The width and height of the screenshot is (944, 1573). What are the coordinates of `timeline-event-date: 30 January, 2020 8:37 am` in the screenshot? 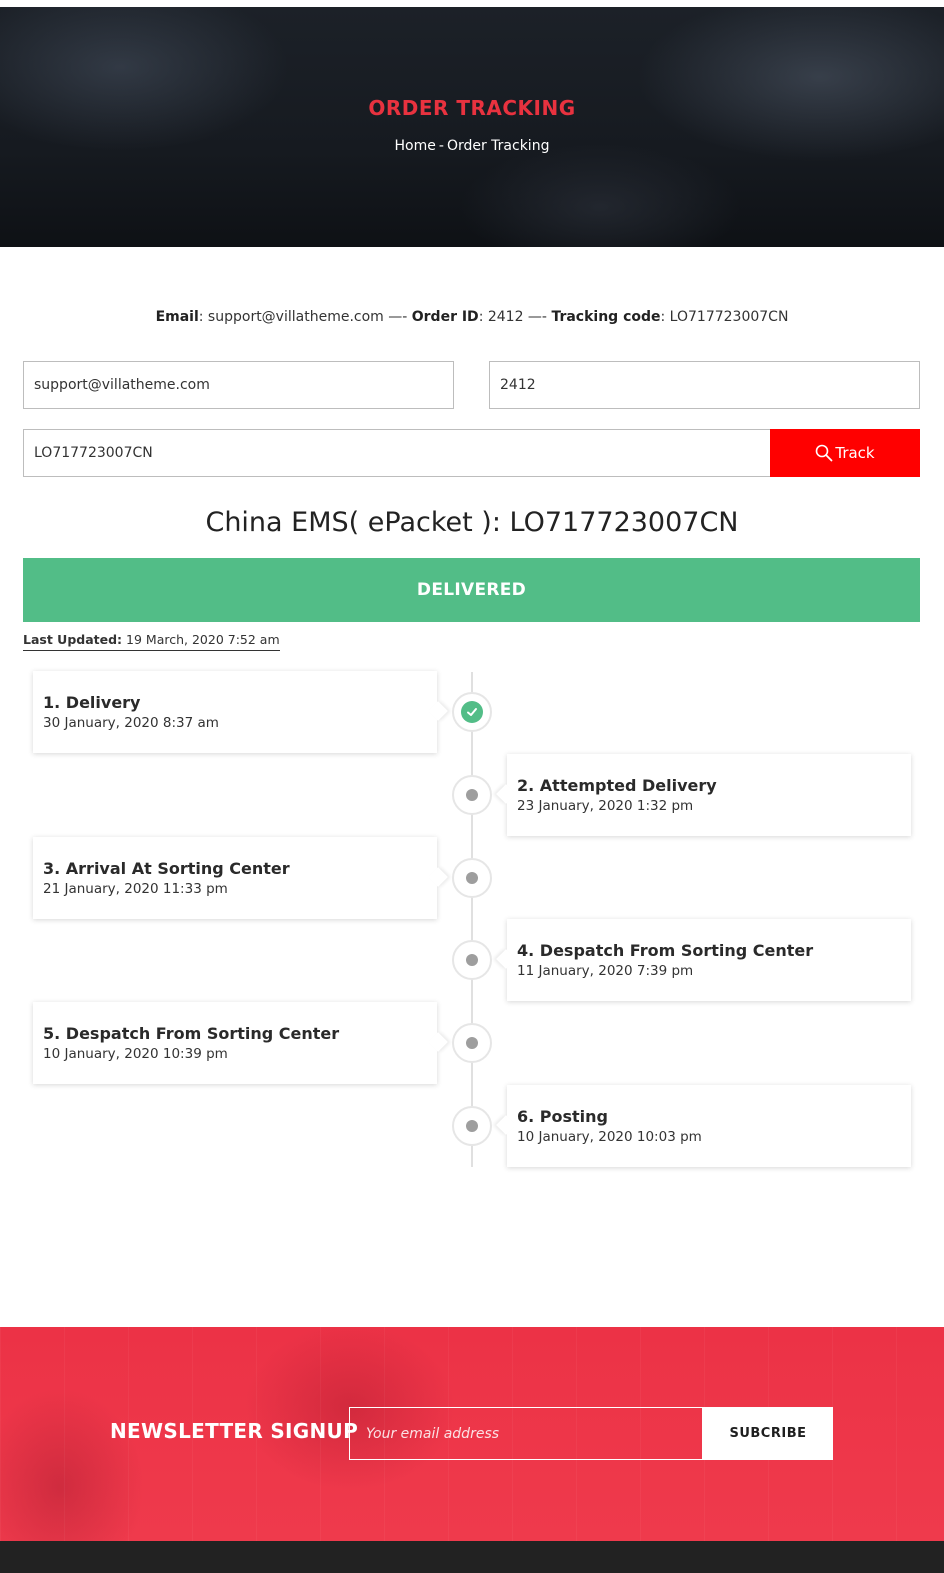 It's located at (131, 723).